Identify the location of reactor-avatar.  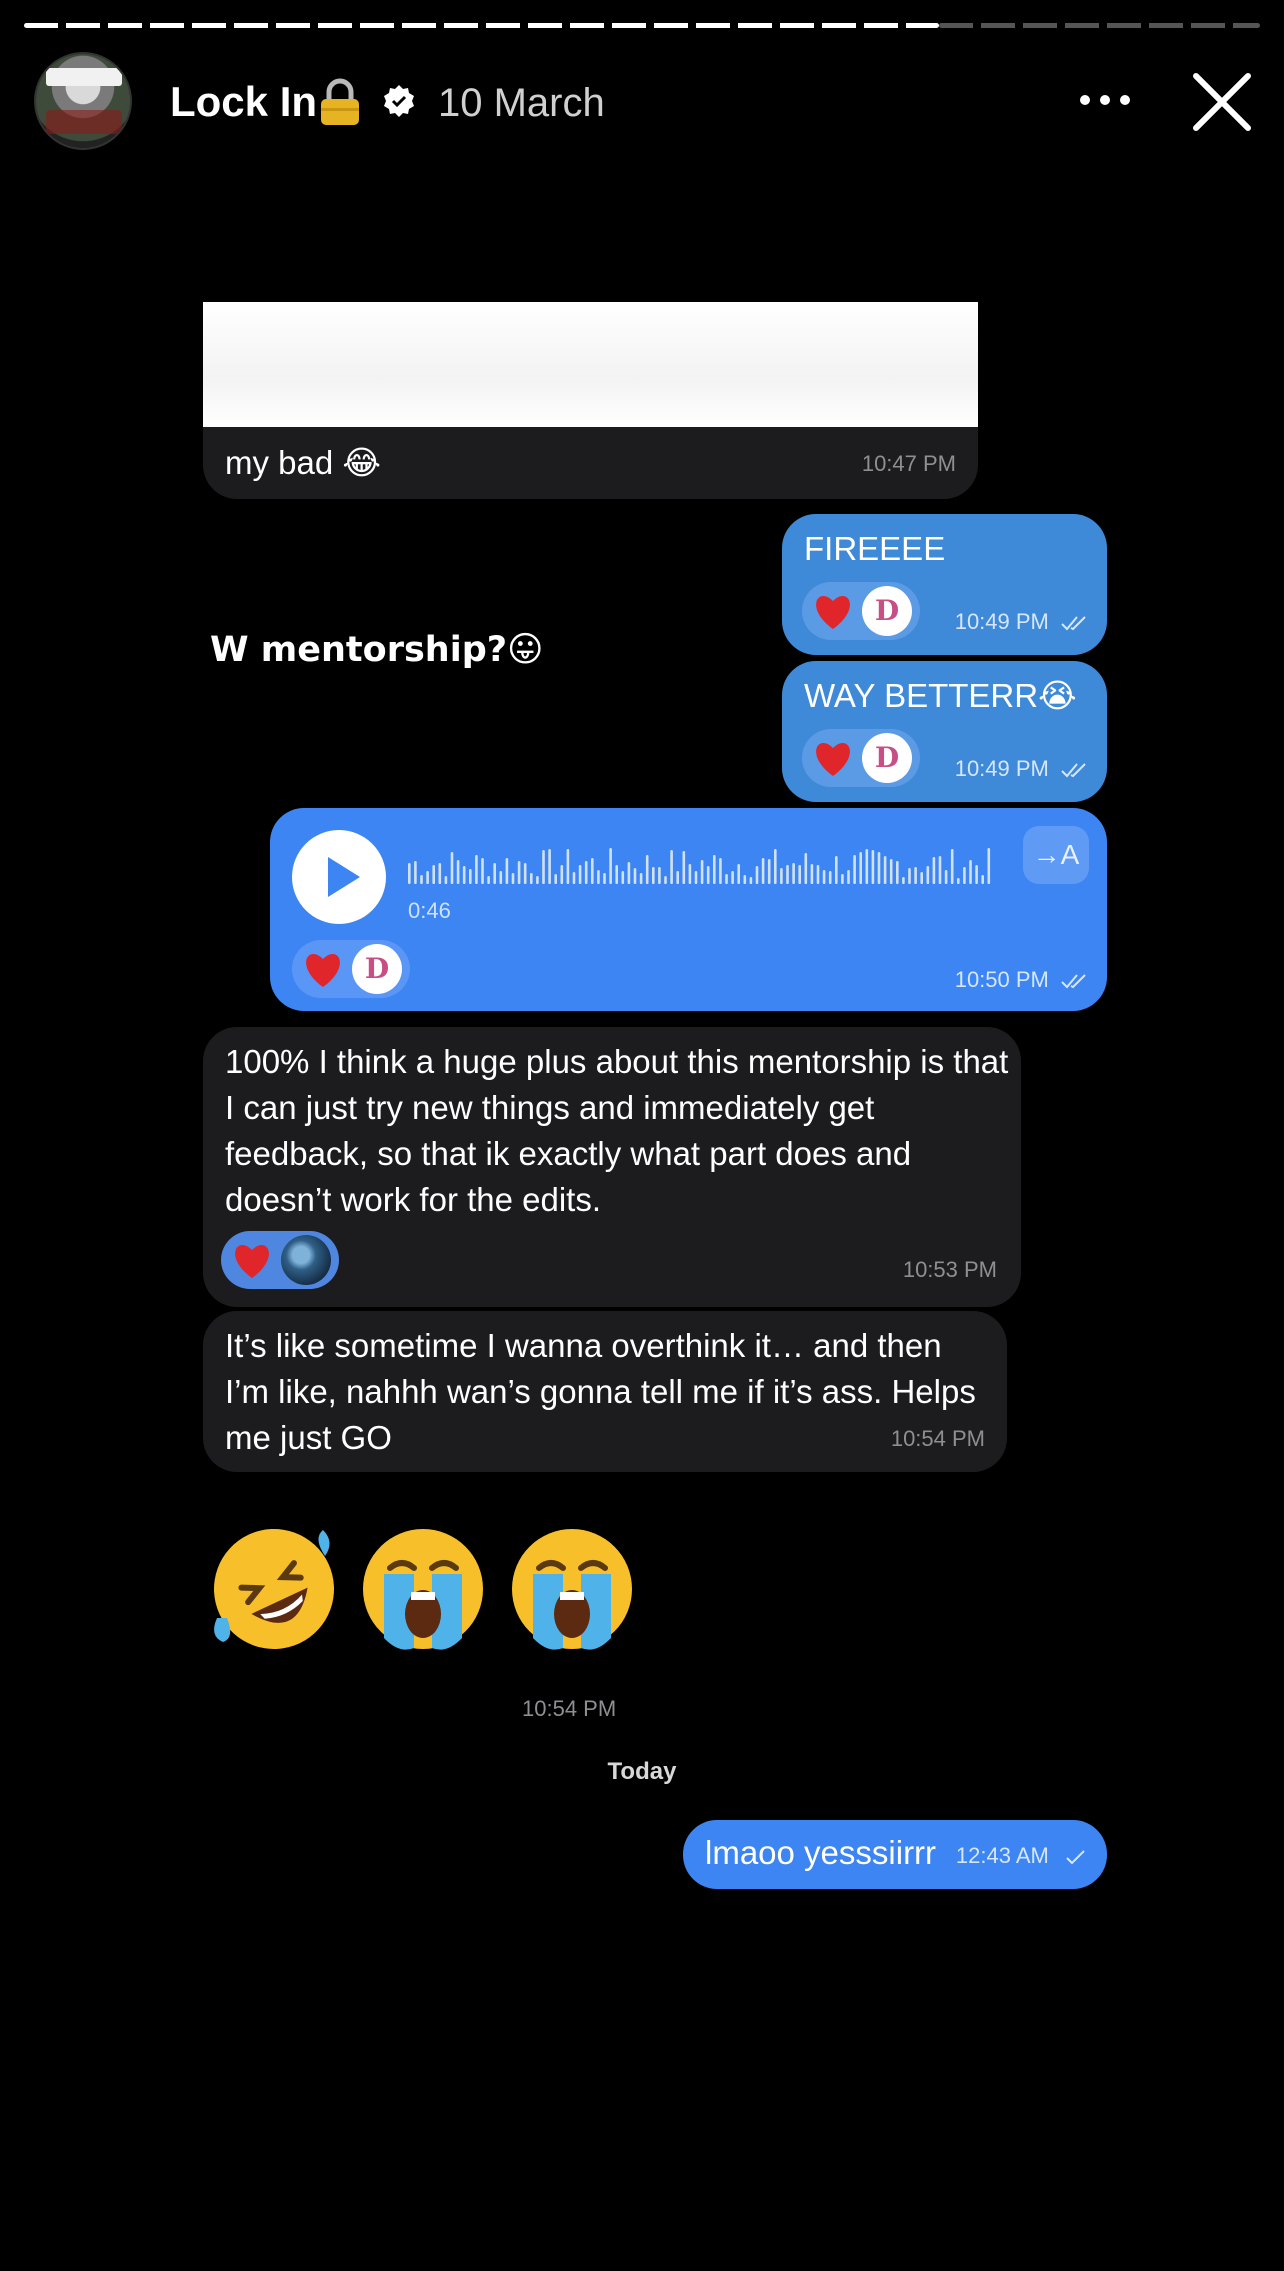
(306, 1260).